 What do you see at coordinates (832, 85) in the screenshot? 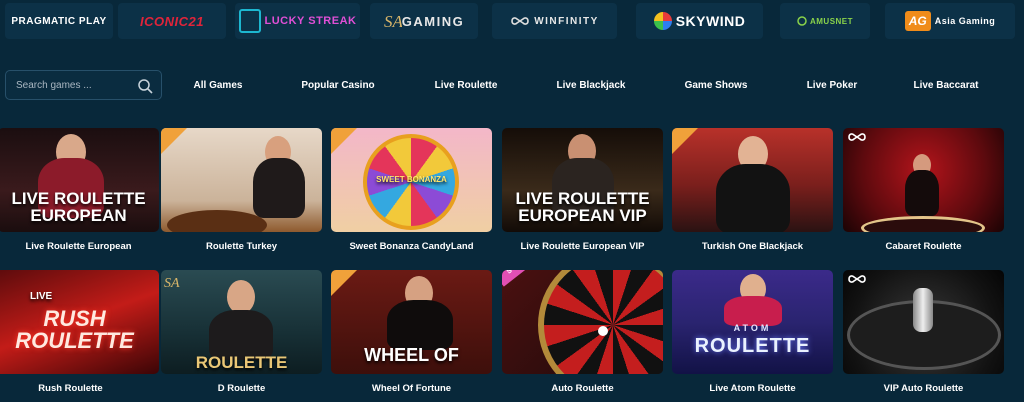
I see `category-live-poker: Live Poker` at bounding box center [832, 85].